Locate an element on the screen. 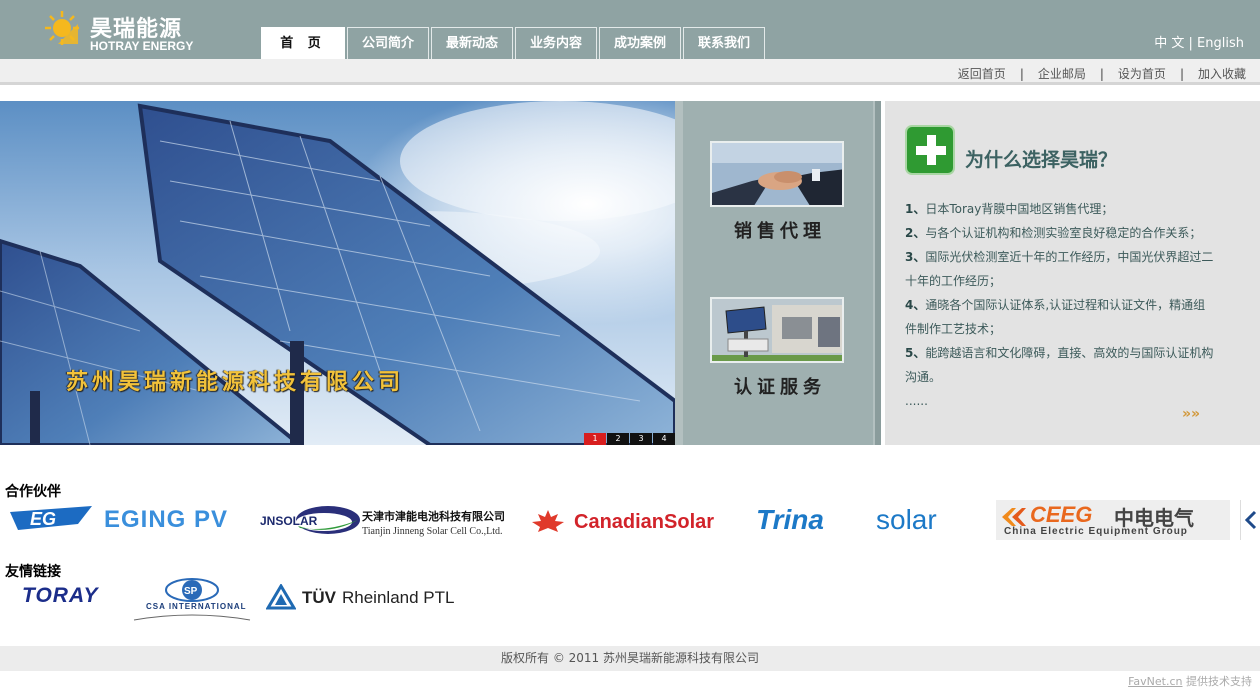  reason-item: 3、国际光伏检测室近十年的工作经历，中国光伏界超过二十年的工作经历； is located at coordinates (1060, 269).